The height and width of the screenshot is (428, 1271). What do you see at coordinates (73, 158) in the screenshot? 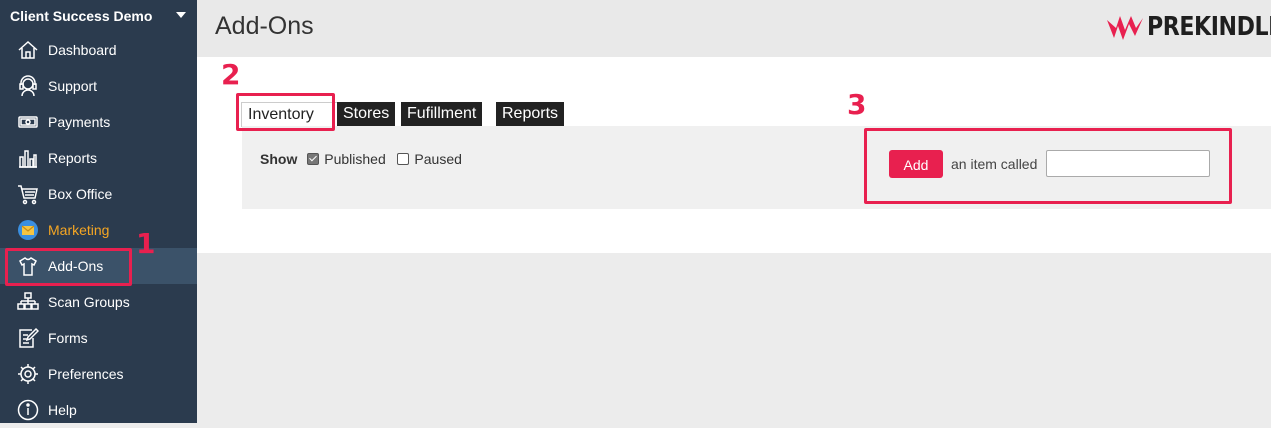
I see `sidebar-item-label: Reports` at bounding box center [73, 158].